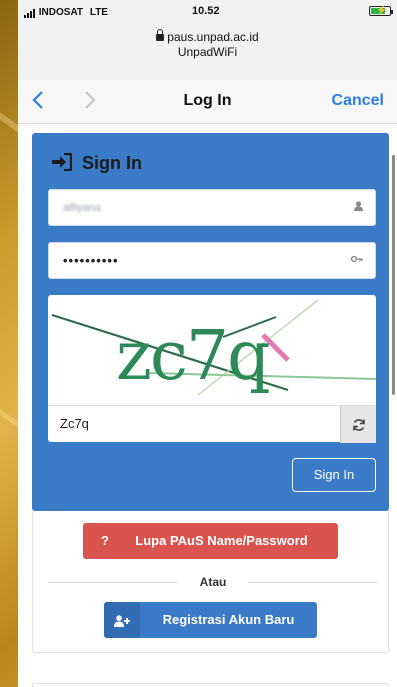 Image resolution: width=397 pixels, height=687 pixels. Describe the element at coordinates (207, 102) in the screenshot. I see `nav-bar: Log In Cancel` at that location.